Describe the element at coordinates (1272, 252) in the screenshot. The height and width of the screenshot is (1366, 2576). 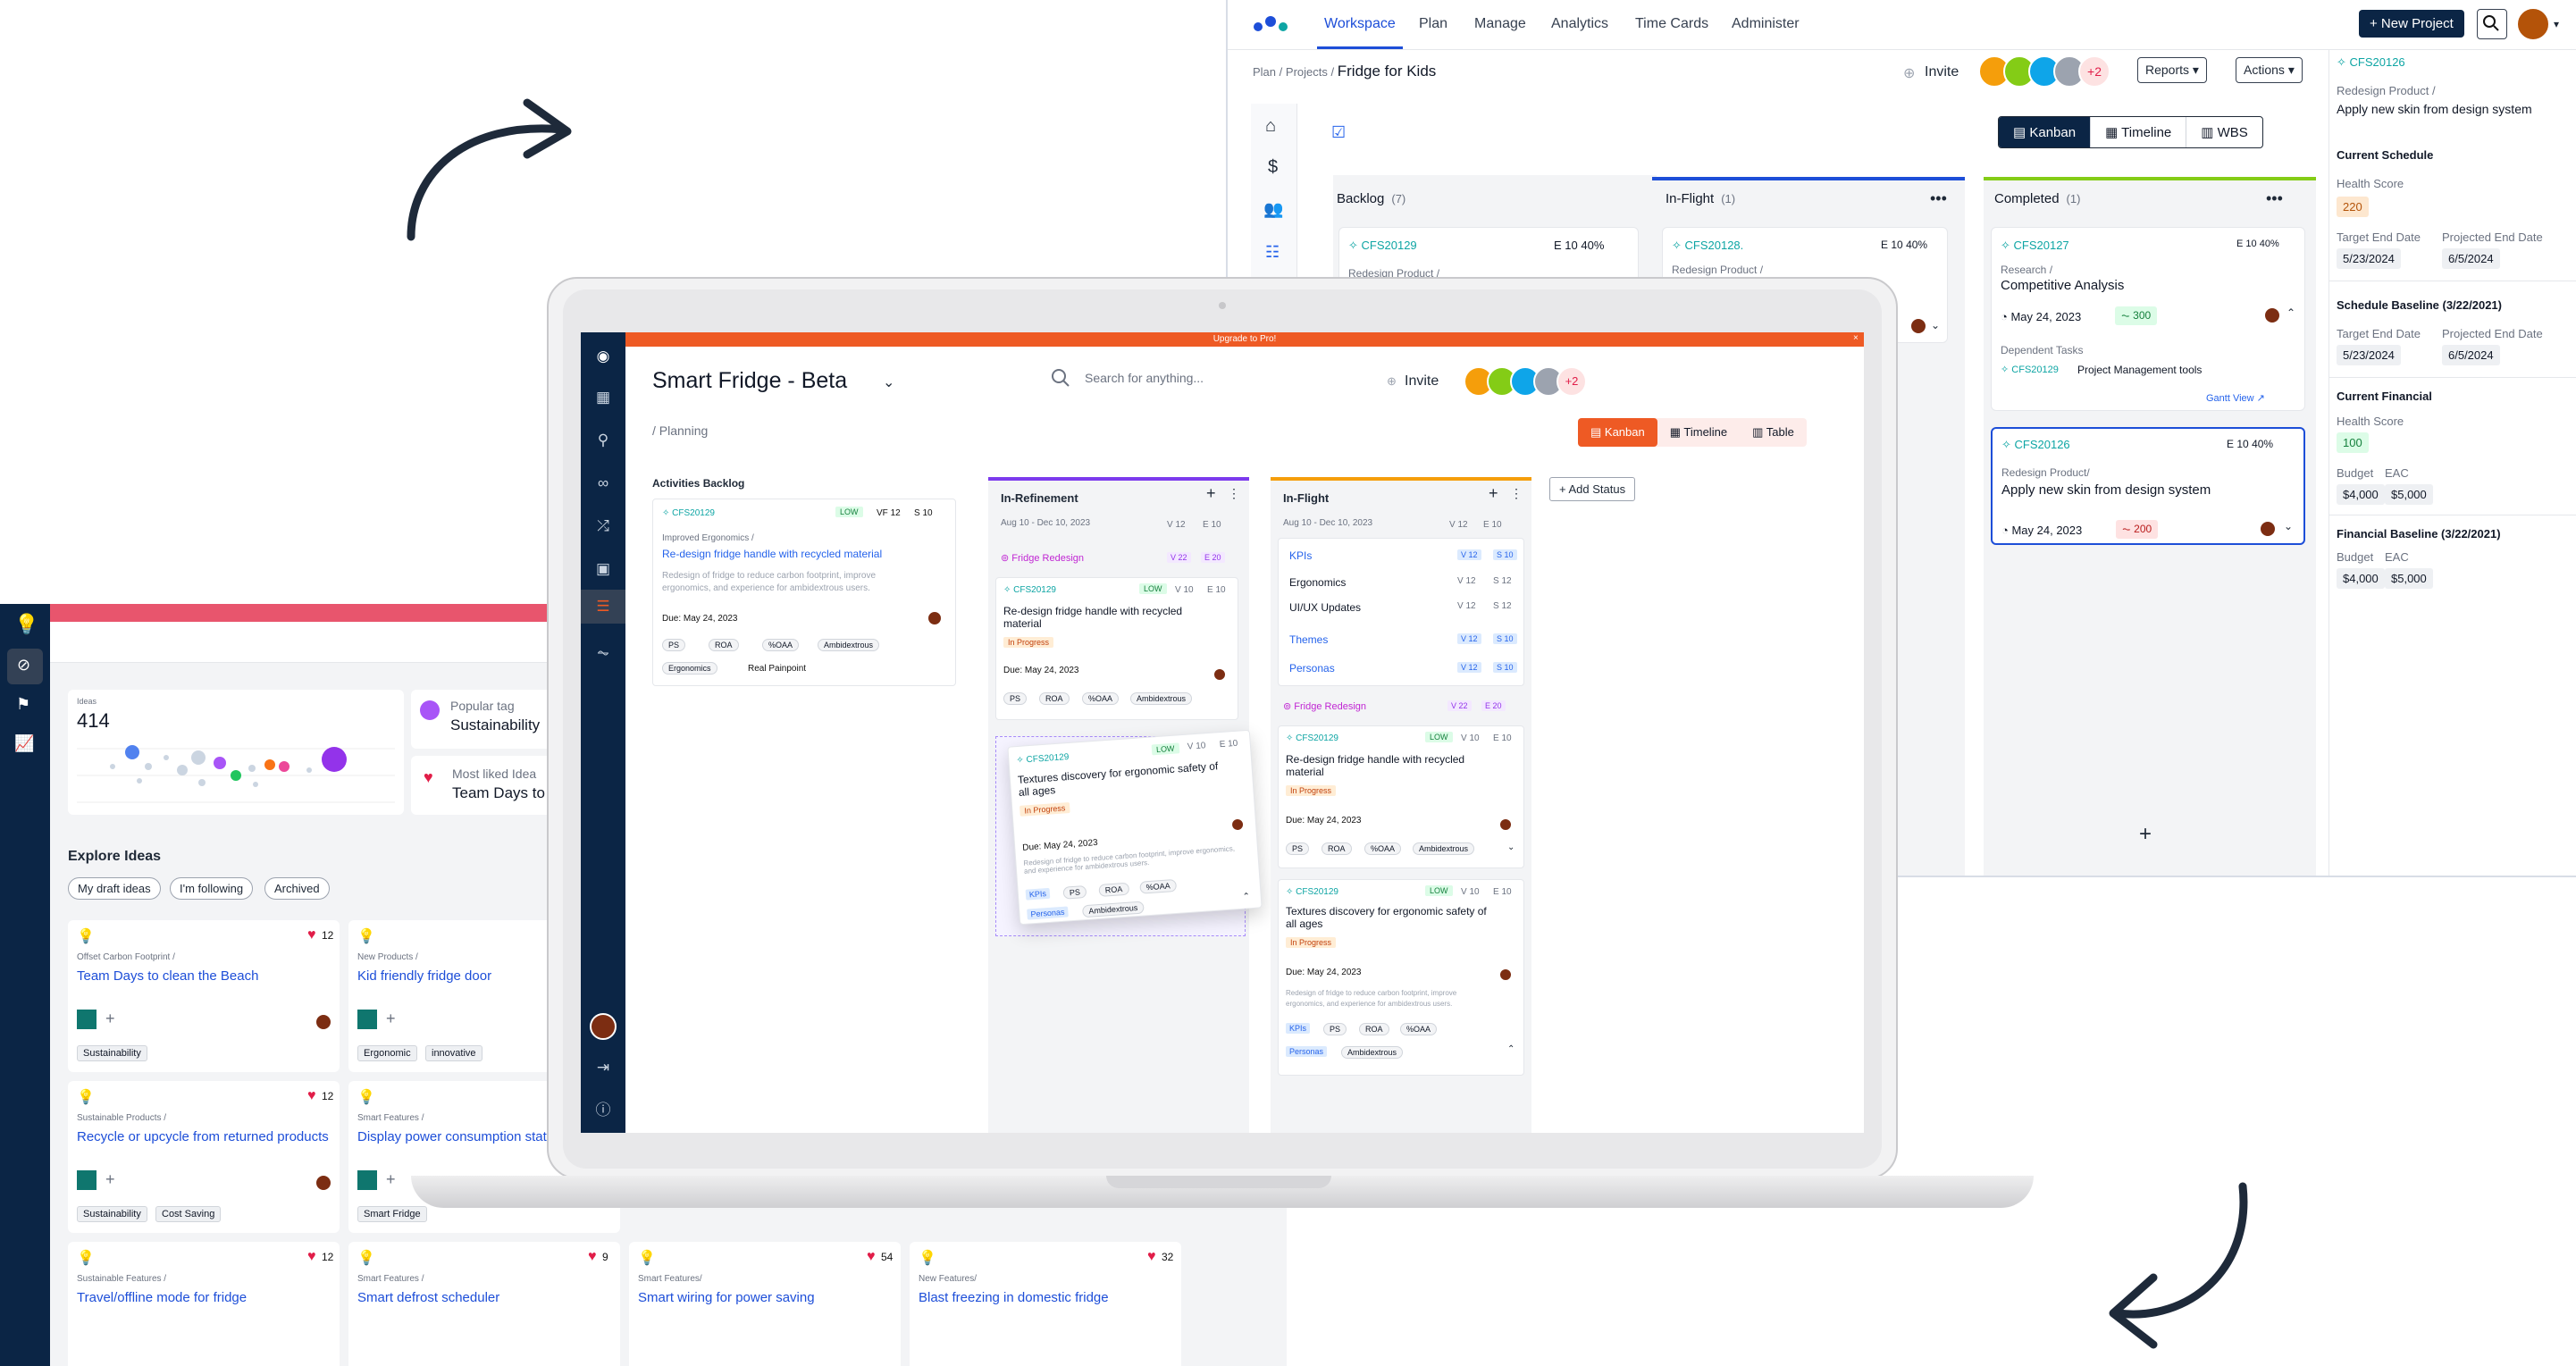
I see `tasks-icon: ☷` at that location.